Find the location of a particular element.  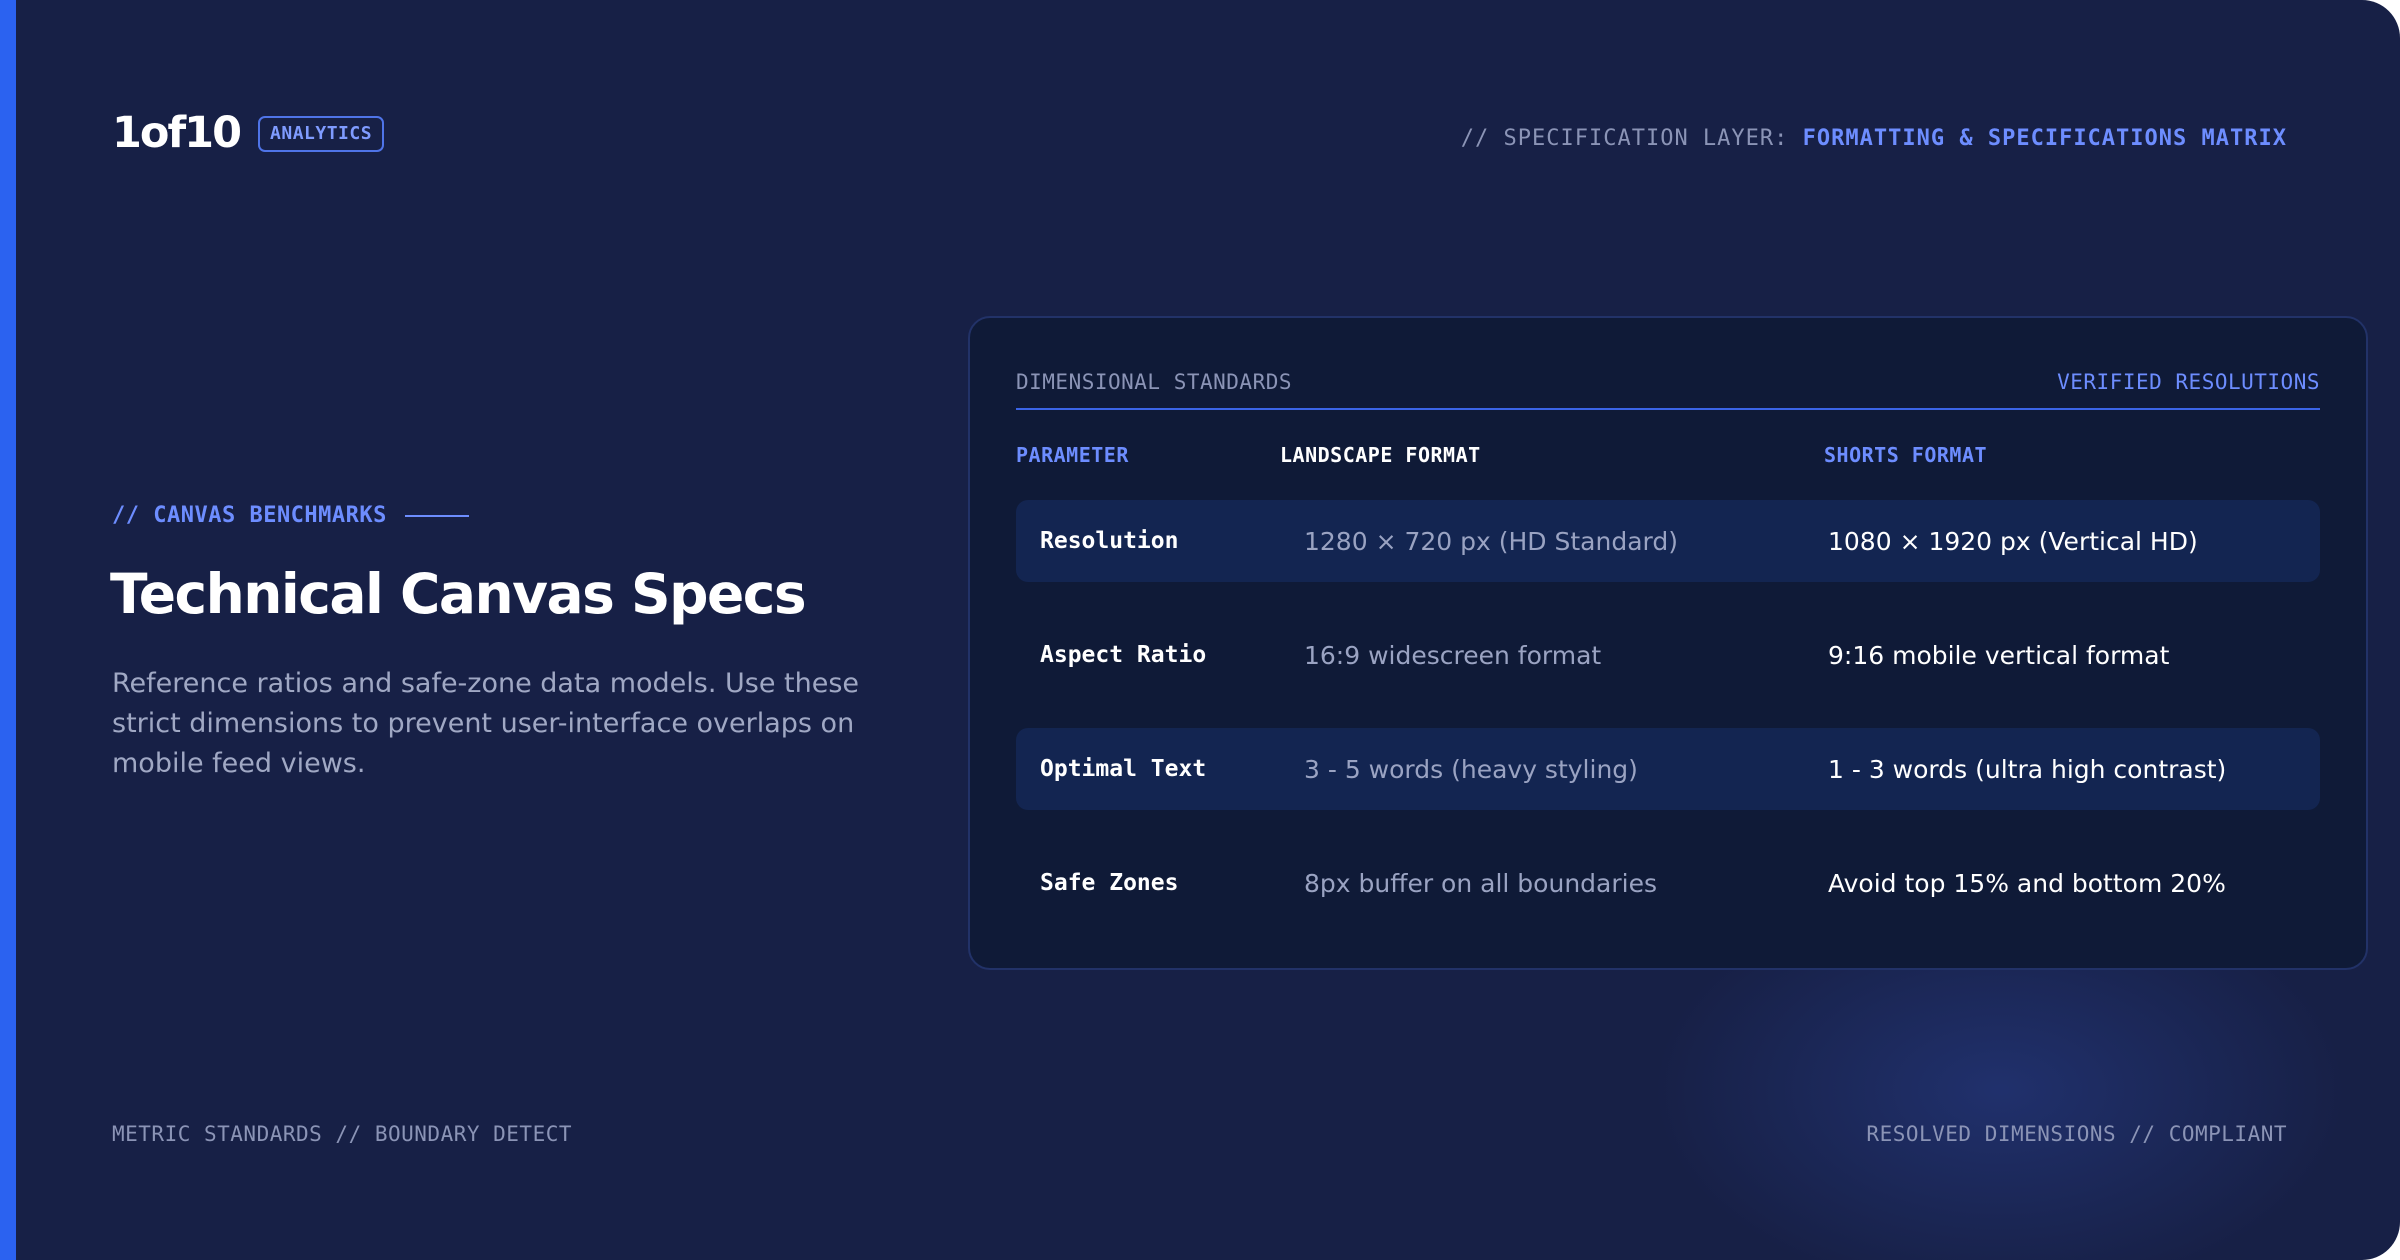

row-shorts-value: 1080 × 1920 px (Vertical HD) is located at coordinates (2013, 541).